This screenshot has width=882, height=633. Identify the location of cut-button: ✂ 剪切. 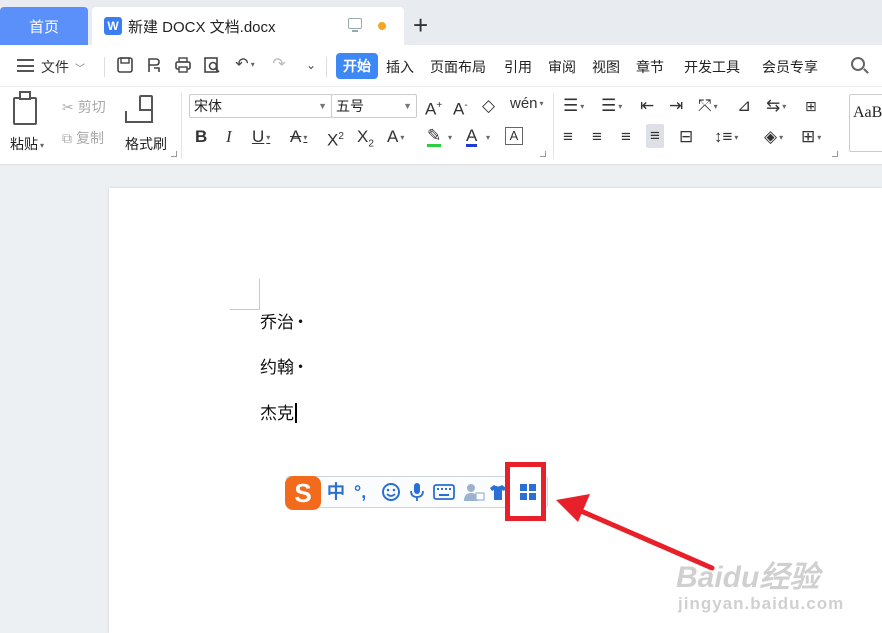
(84, 107).